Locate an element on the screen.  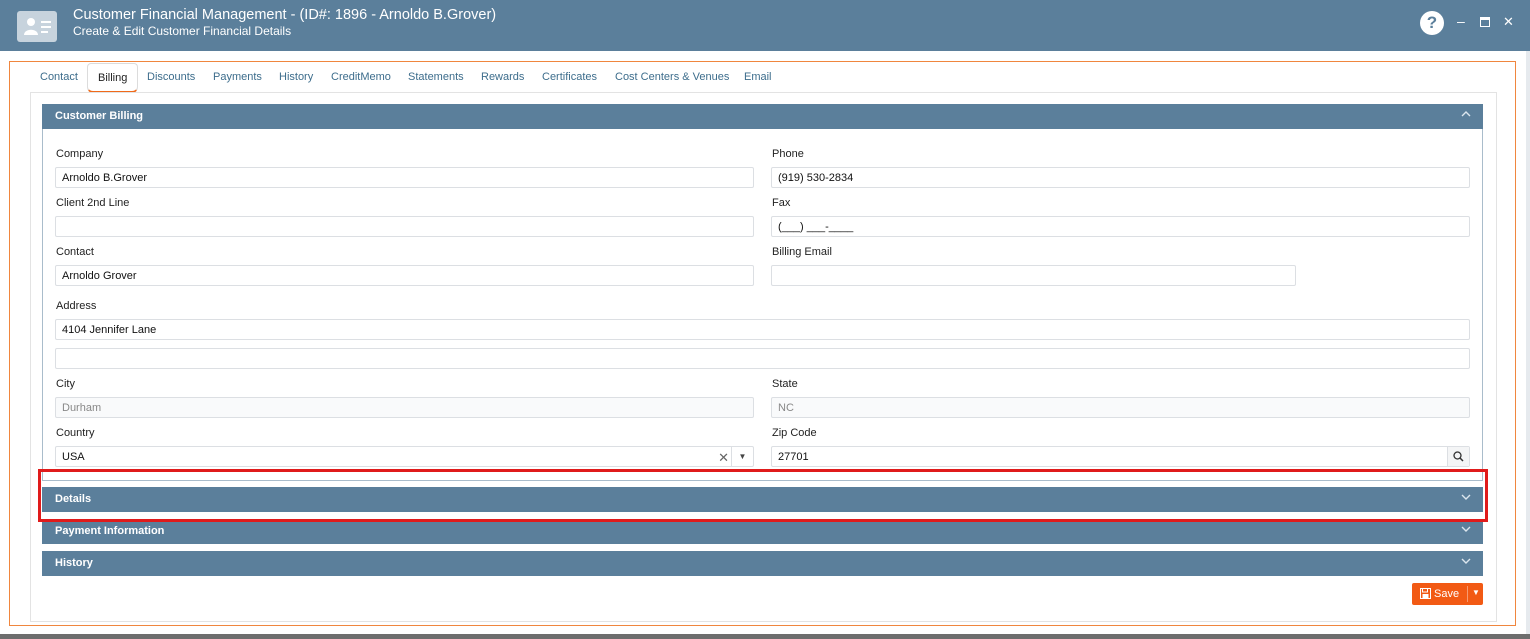
maximize-icon is located at coordinates (1485, 22).